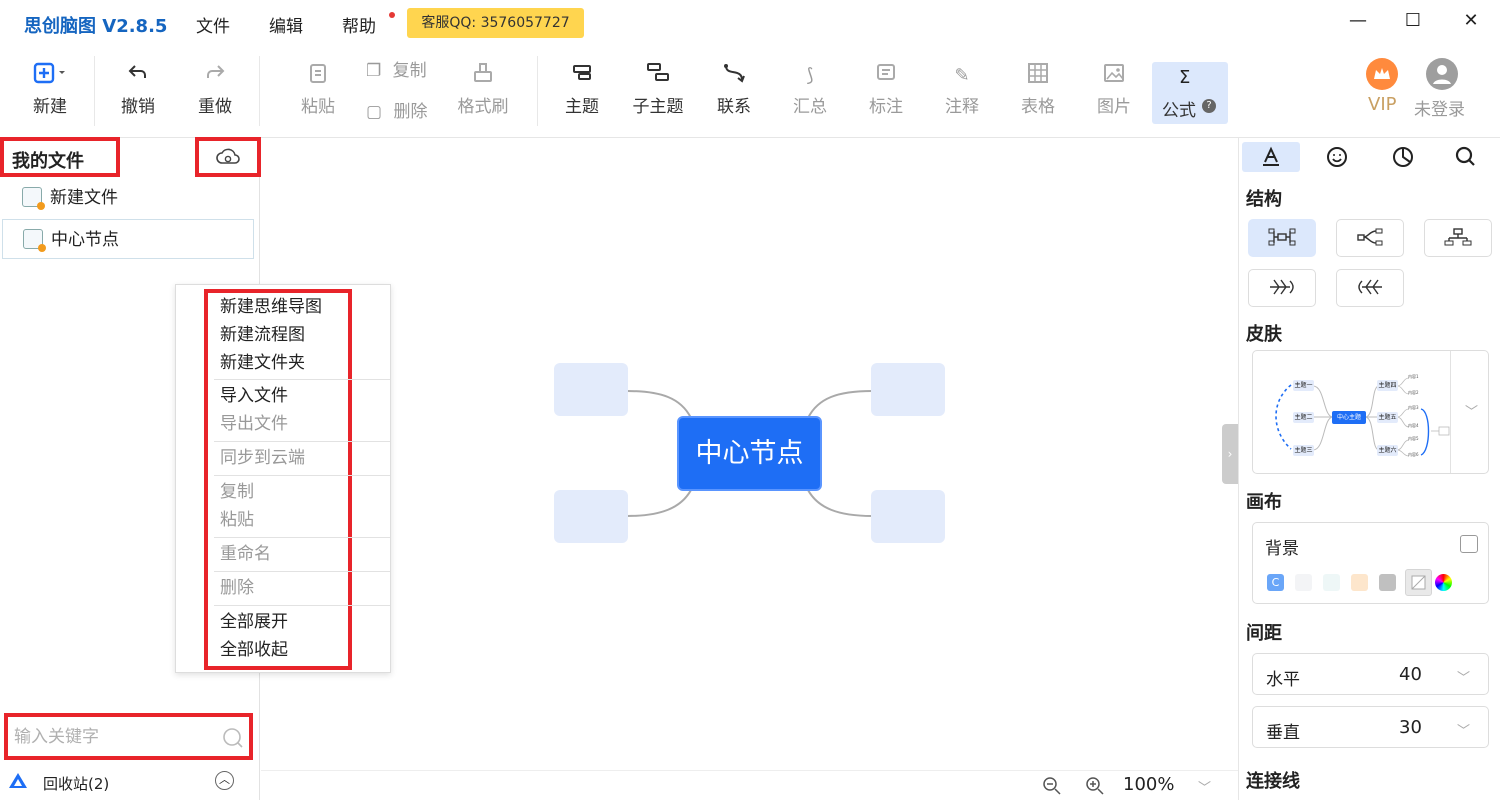 The width and height of the screenshot is (1500, 800). What do you see at coordinates (224, 780) in the screenshot?
I see `collapse-icon: ︿` at bounding box center [224, 780].